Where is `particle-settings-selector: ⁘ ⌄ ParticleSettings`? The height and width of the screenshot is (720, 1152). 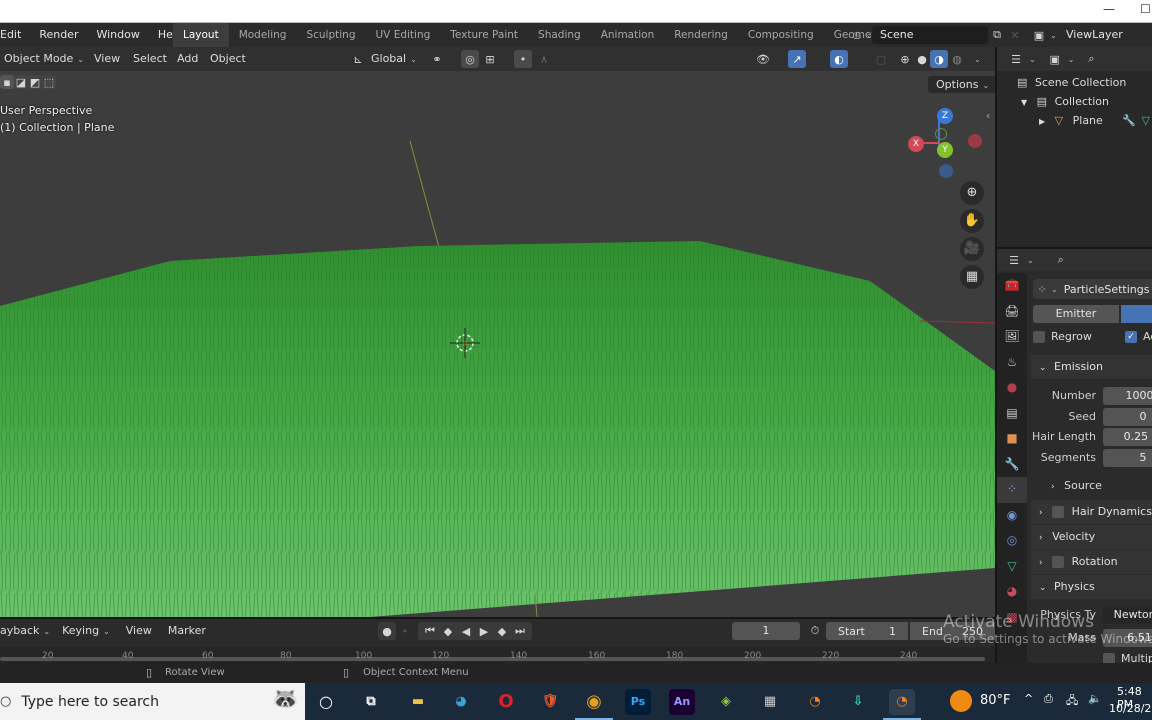 particle-settings-selector: ⁘ ⌄ ParticleSettings is located at coordinates (1092, 289).